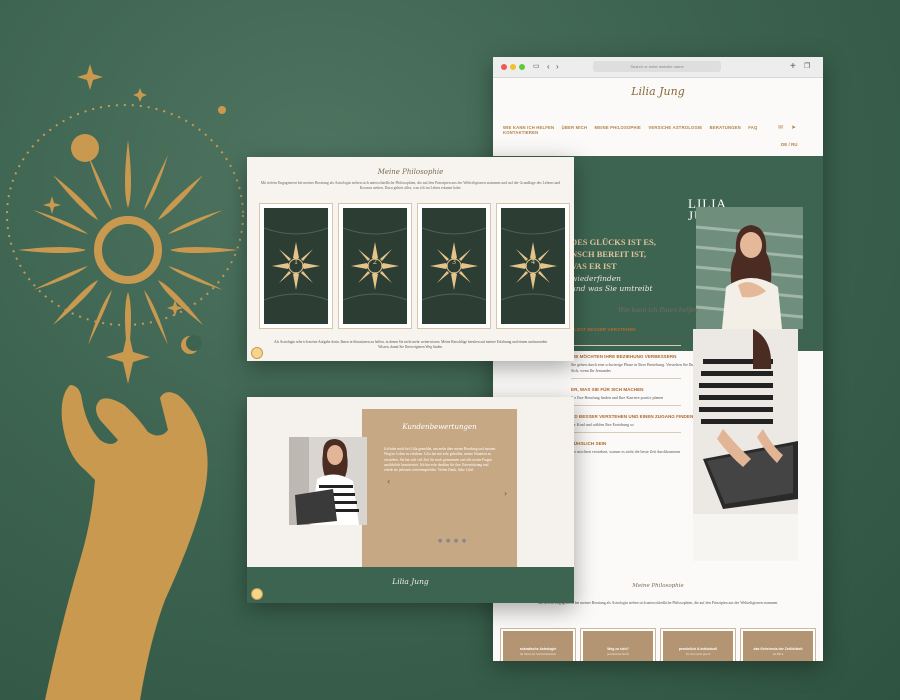  Describe the element at coordinates (612, 288) in the screenshot. I see `hero-sub-line: und was Sie umtreibt` at that location.